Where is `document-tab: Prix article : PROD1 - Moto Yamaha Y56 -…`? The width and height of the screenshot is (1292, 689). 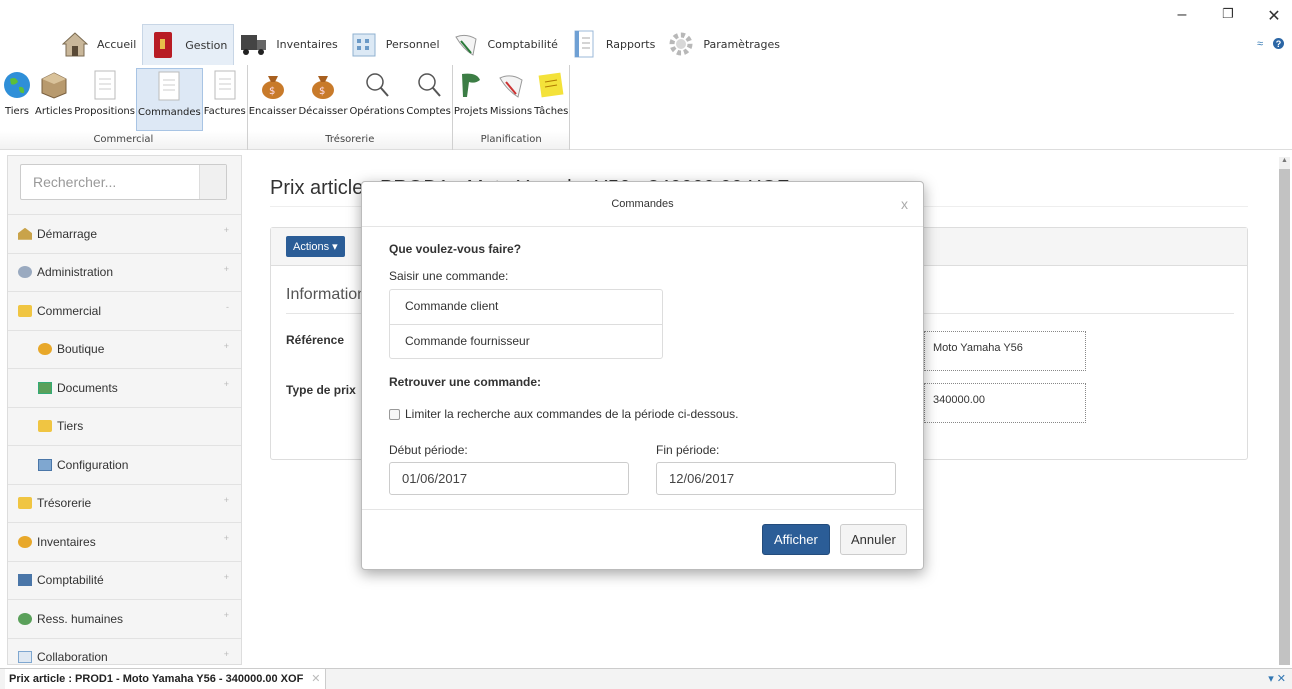
document-tab: Prix article : PROD1 - Moto Yamaha Y56 -… is located at coordinates (165, 679).